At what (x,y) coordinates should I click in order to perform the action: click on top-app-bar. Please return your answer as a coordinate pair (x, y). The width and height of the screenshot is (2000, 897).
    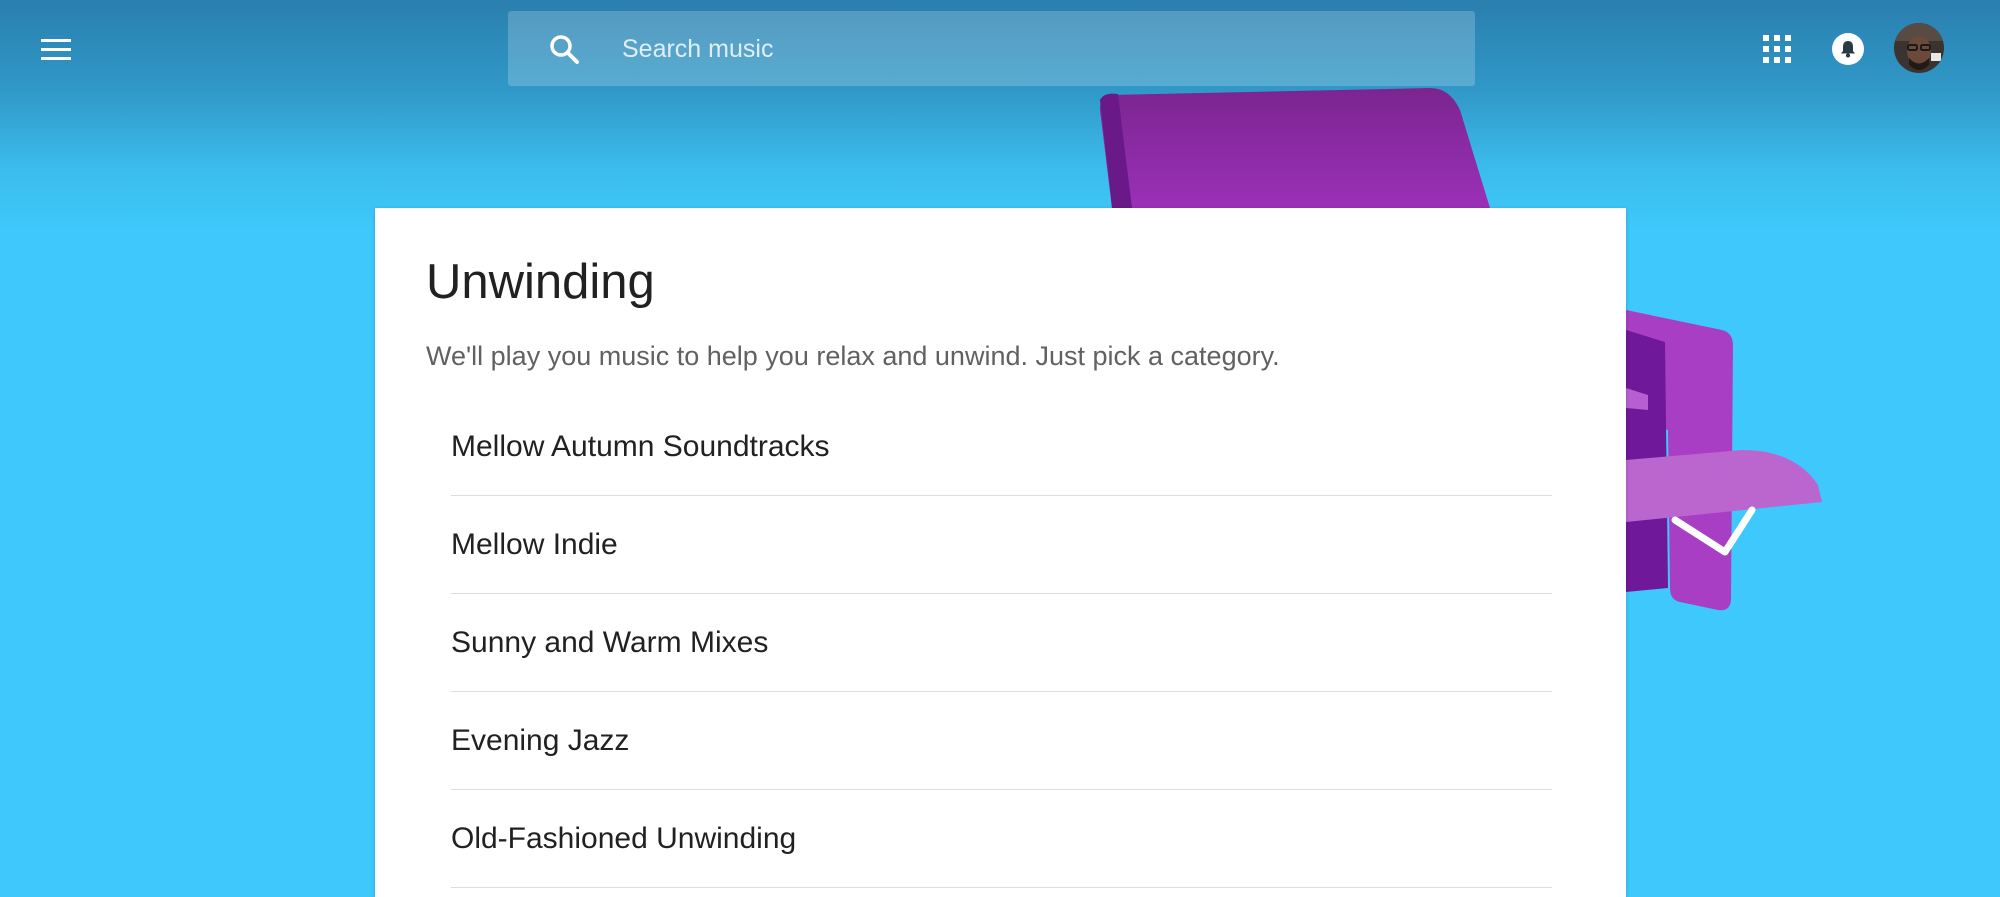
    Looking at the image, I should click on (1000, 48).